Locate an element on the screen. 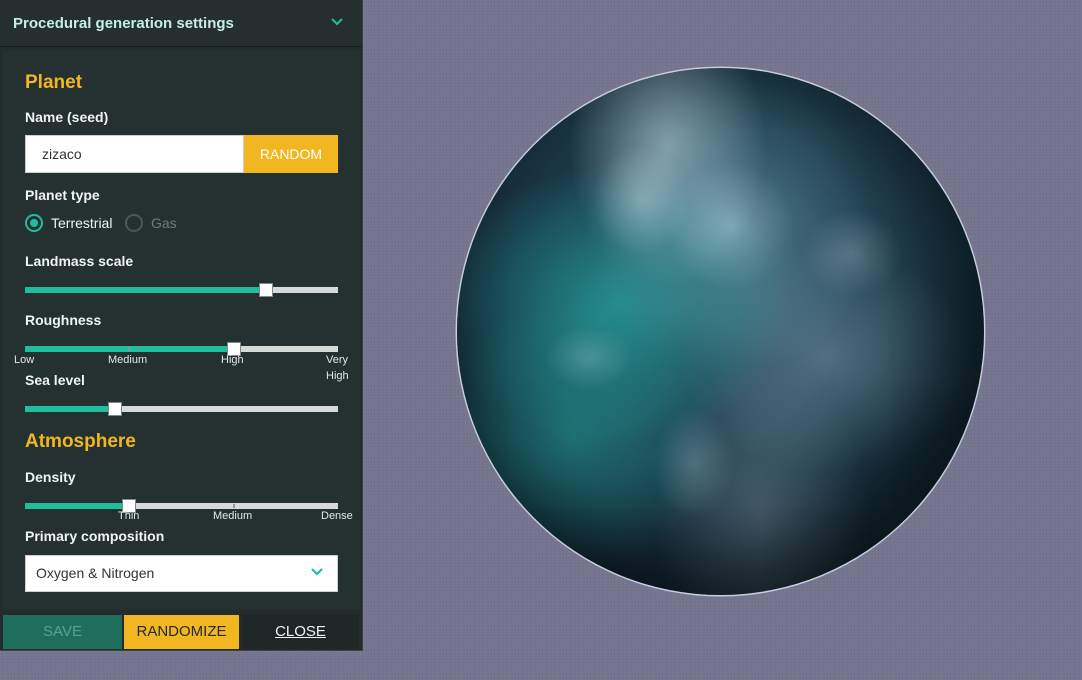 This screenshot has width=1082, height=680. density-label: Density is located at coordinates (50, 477).